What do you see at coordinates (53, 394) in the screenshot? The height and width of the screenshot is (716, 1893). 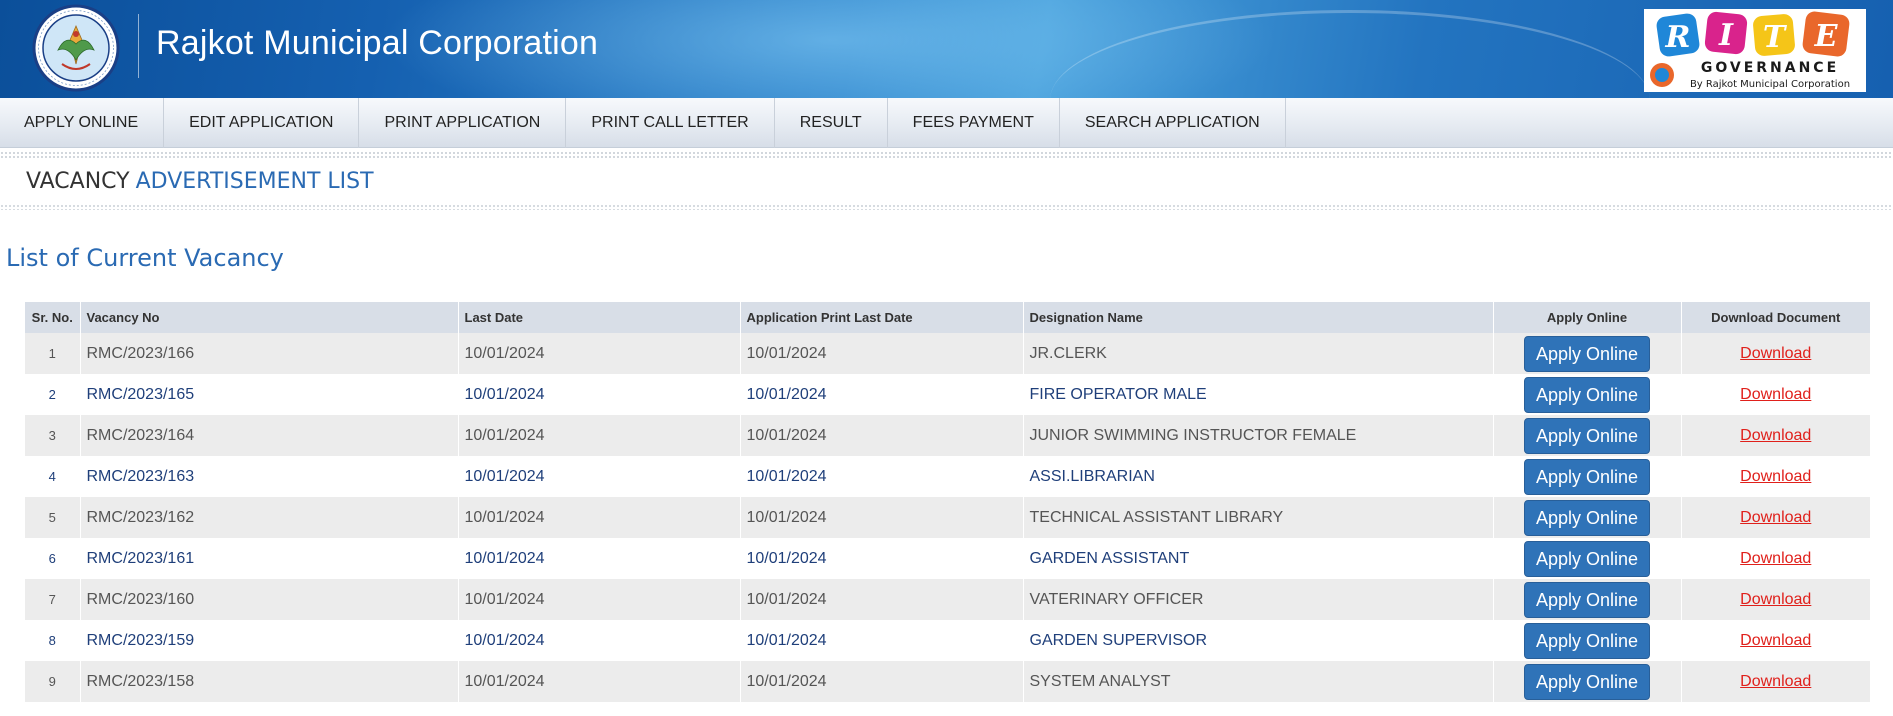 I see `cell-sr-no: 2` at bounding box center [53, 394].